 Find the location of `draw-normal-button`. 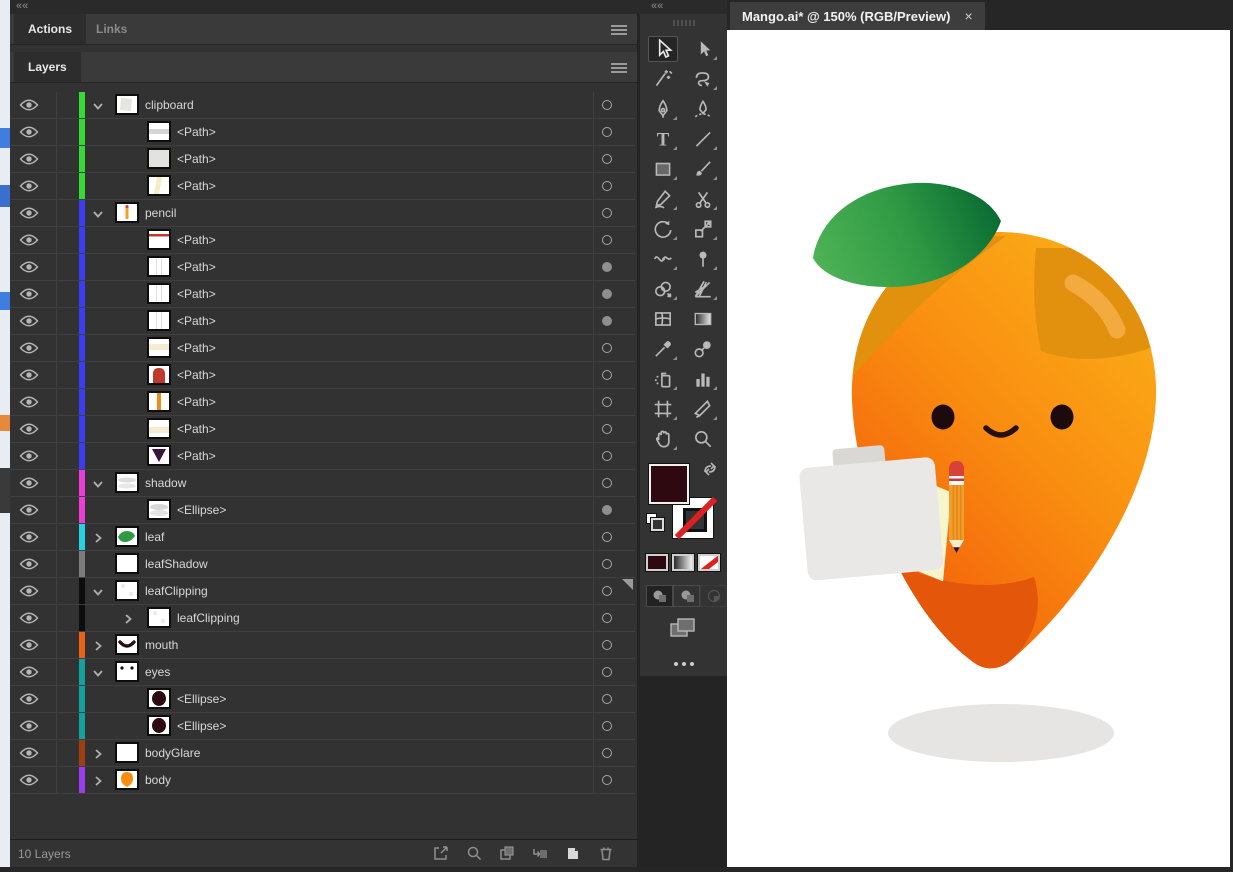

draw-normal-button is located at coordinates (659, 596).